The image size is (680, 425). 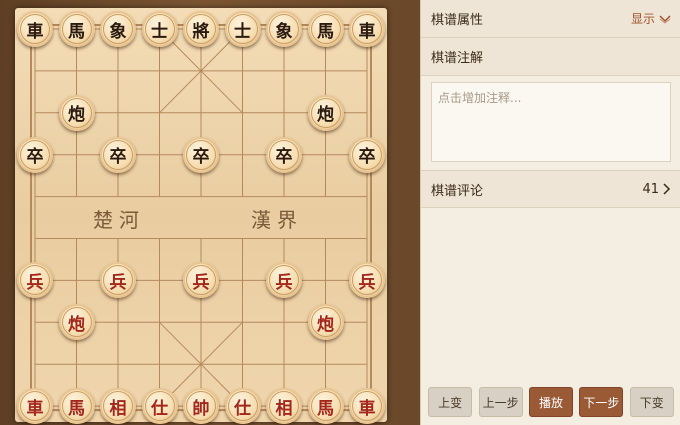 What do you see at coordinates (650, 189) in the screenshot?
I see `comments-count: 41` at bounding box center [650, 189].